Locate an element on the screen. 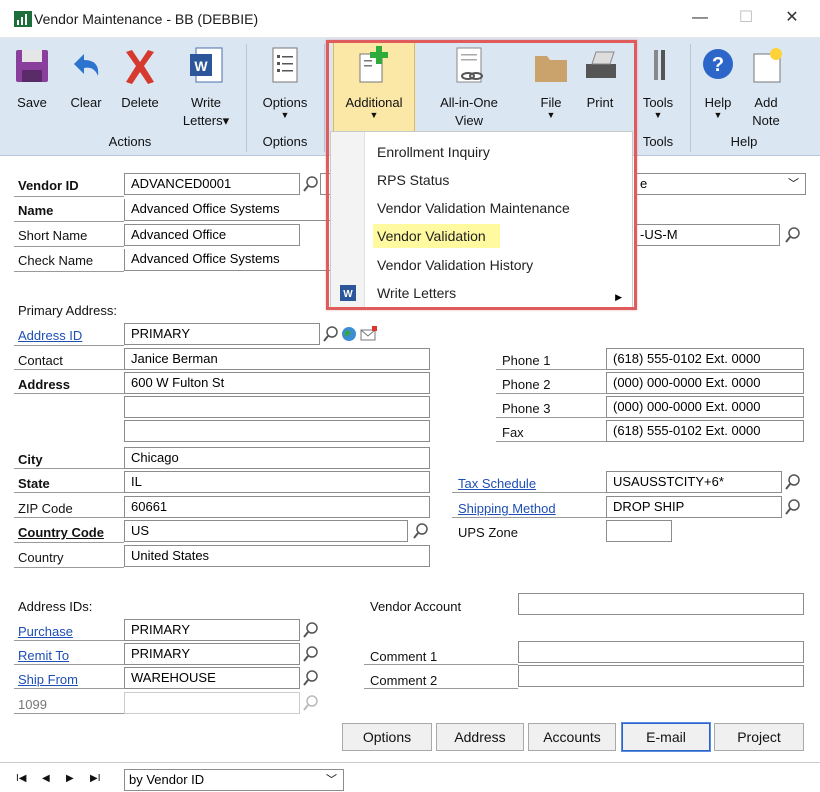 The height and width of the screenshot is (792, 820). clear-button: Clear is located at coordinates (86, 87).